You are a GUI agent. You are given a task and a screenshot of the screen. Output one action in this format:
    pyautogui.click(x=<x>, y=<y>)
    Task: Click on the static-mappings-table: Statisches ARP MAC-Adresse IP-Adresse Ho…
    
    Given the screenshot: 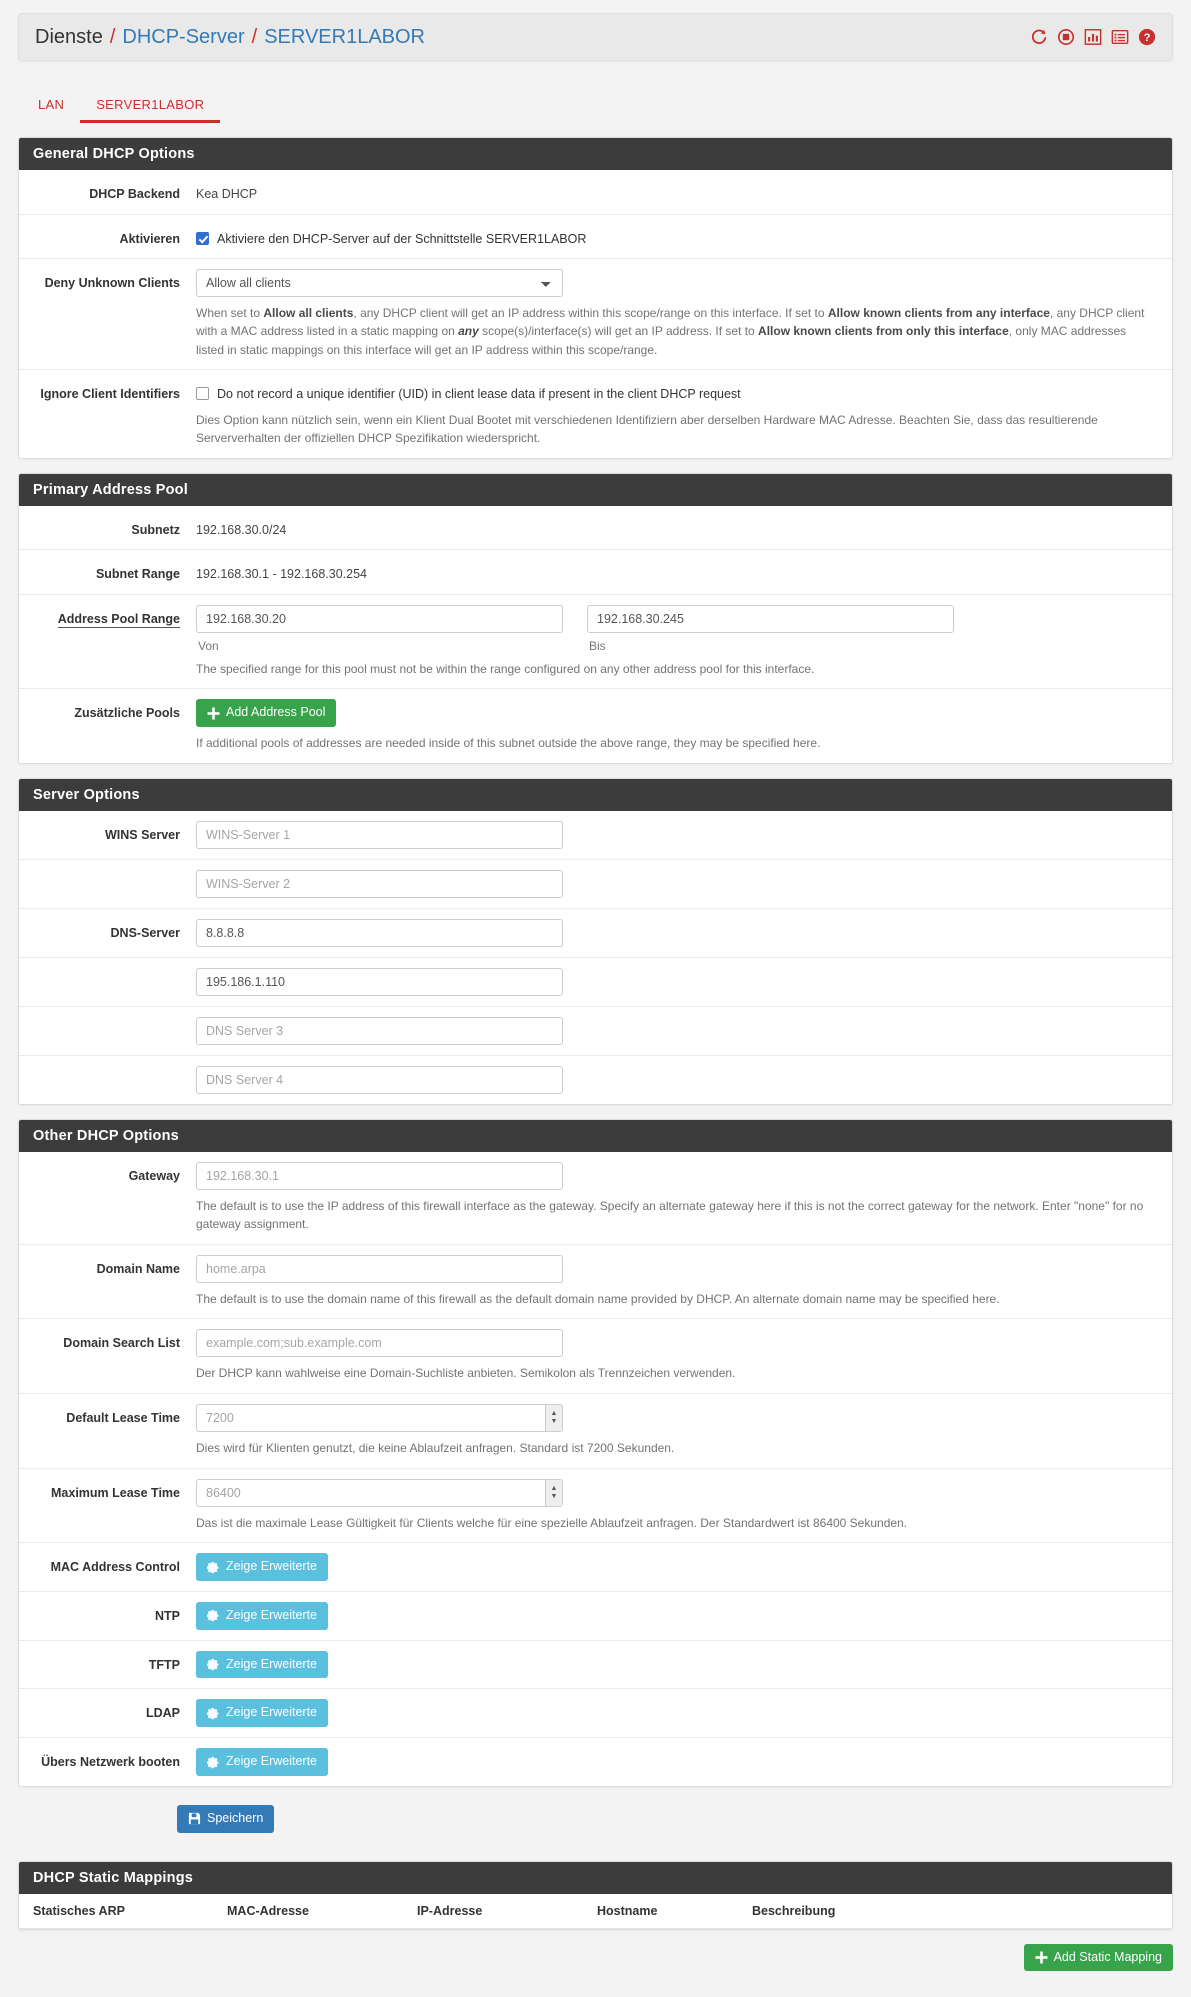 What is the action you would take?
    pyautogui.click(x=595, y=1911)
    